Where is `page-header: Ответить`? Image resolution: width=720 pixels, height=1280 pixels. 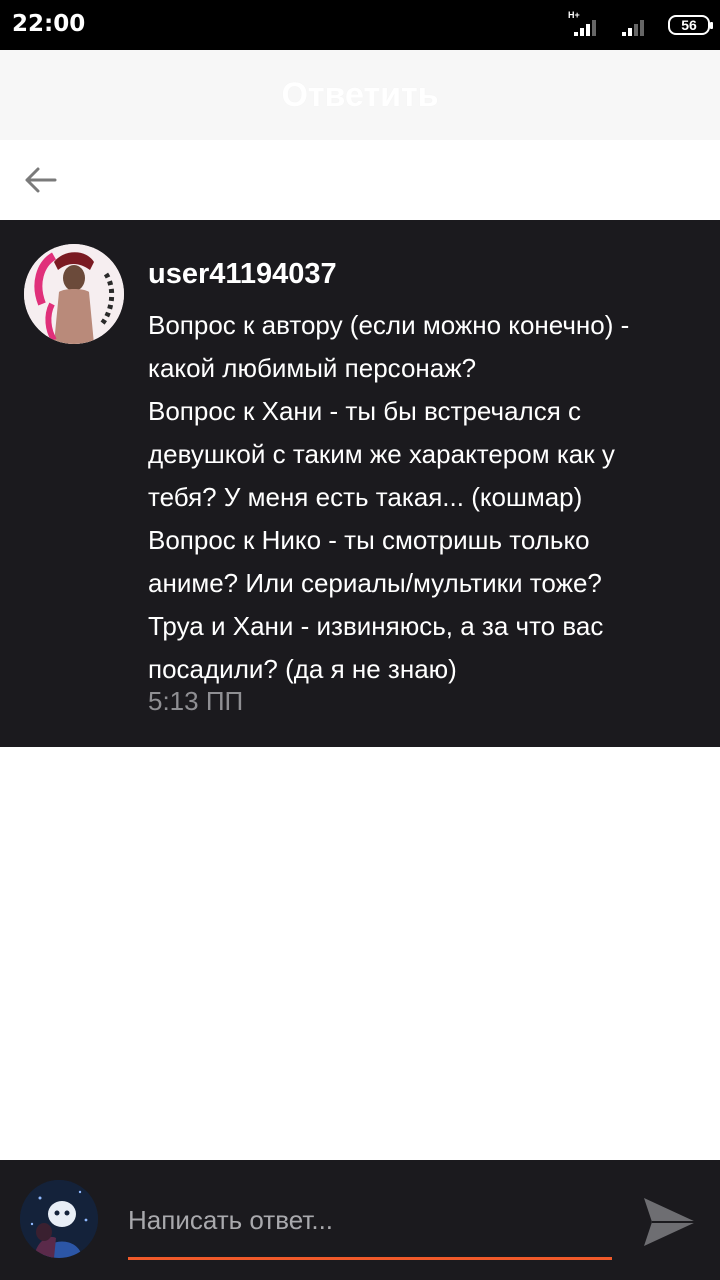 page-header: Ответить is located at coordinates (360, 95).